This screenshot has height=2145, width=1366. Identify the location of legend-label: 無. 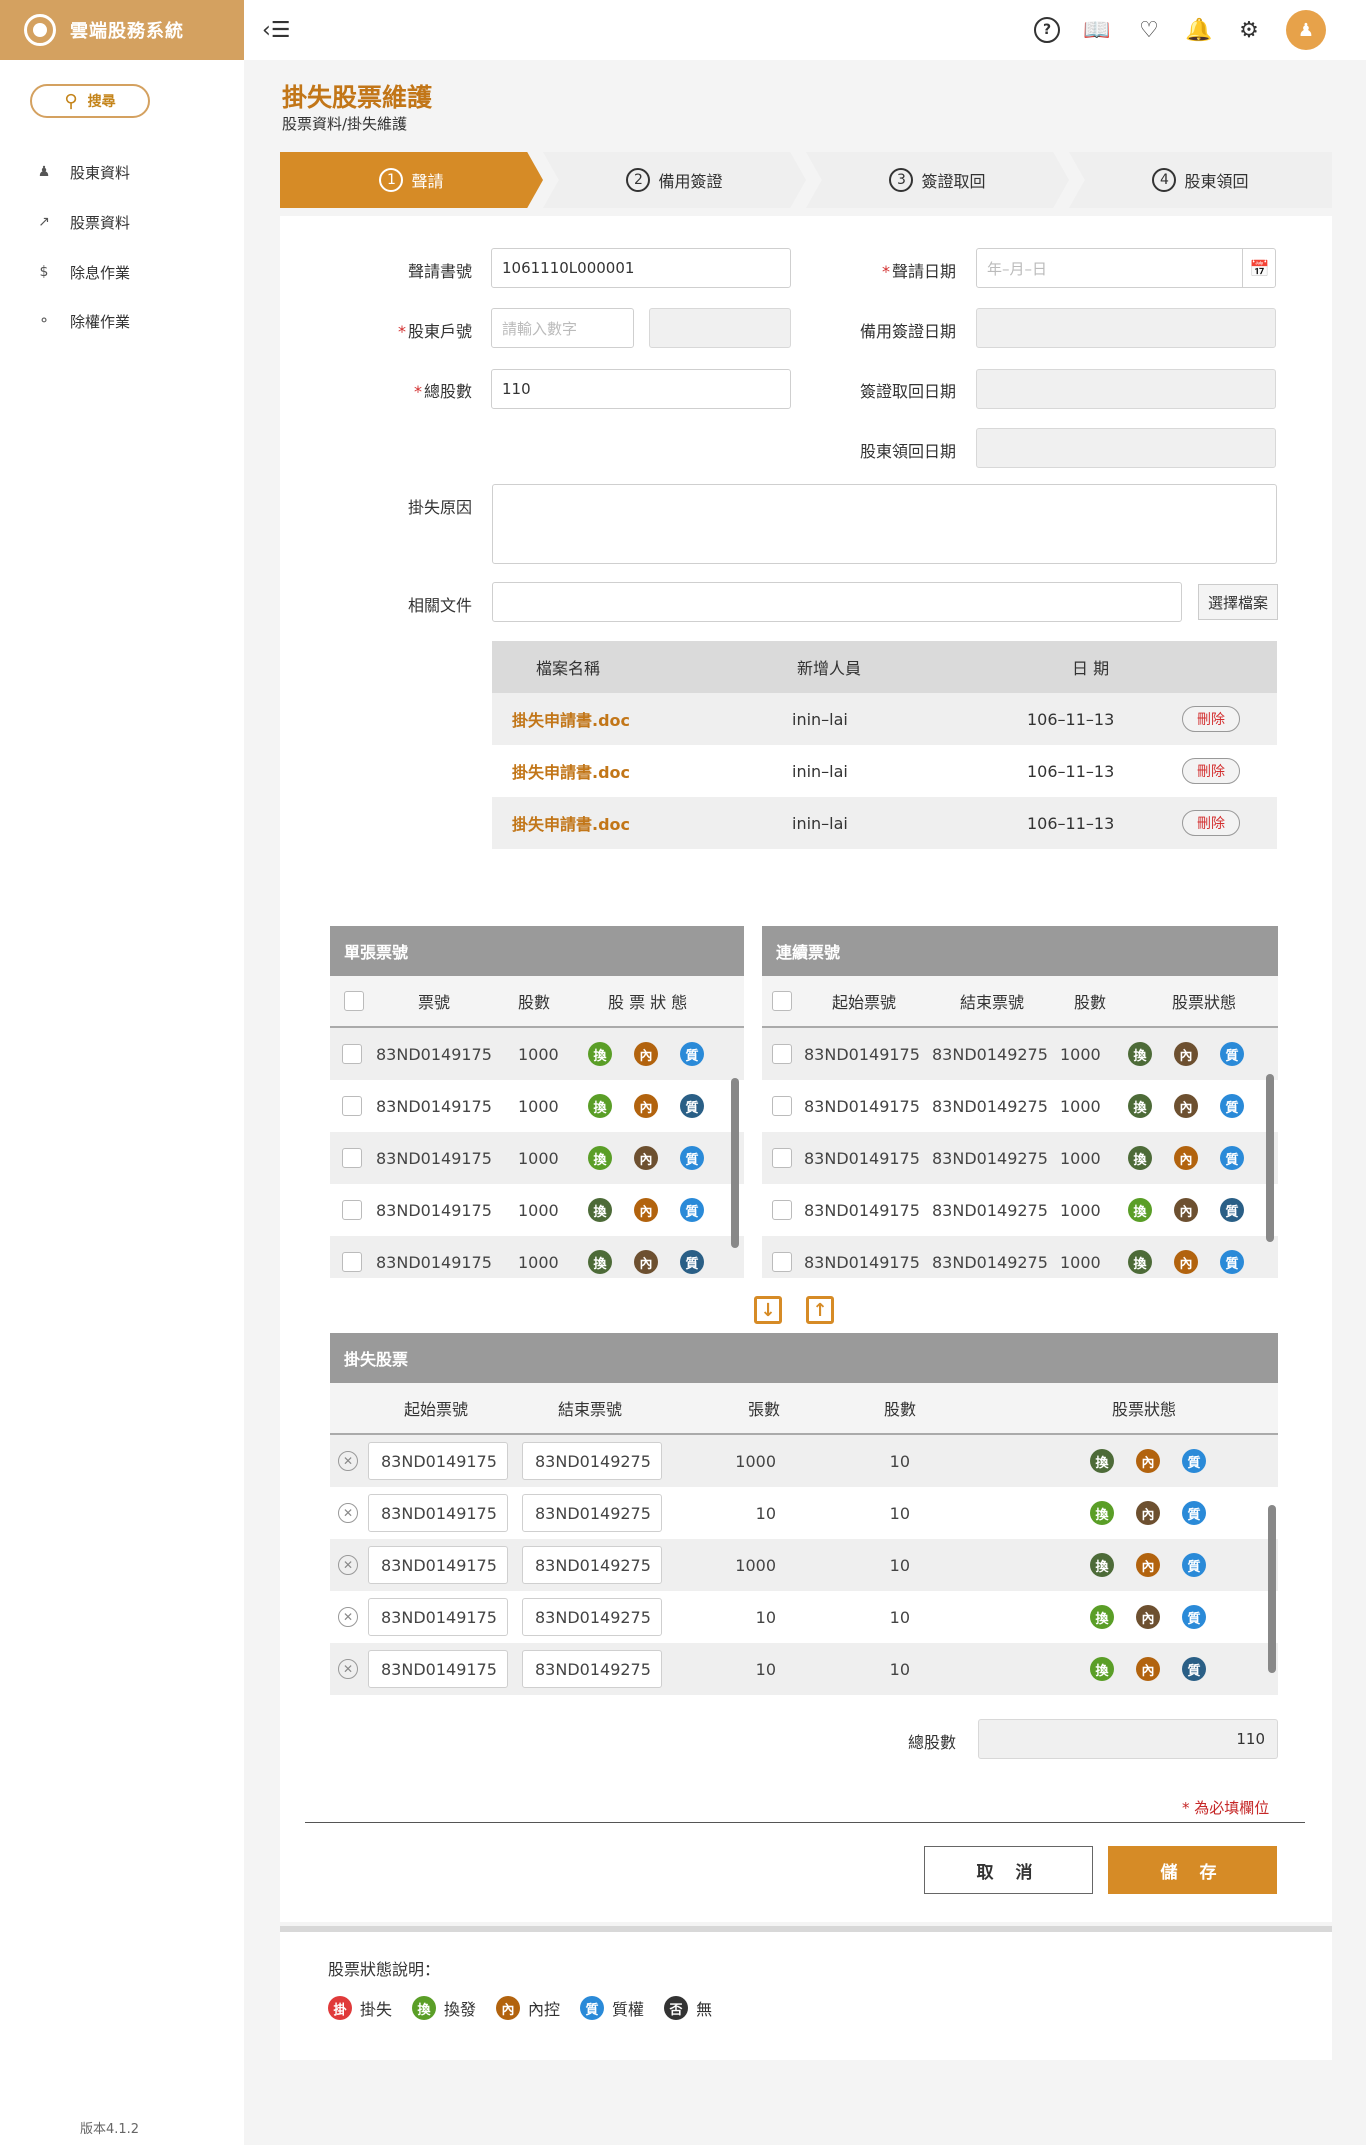
(704, 2009).